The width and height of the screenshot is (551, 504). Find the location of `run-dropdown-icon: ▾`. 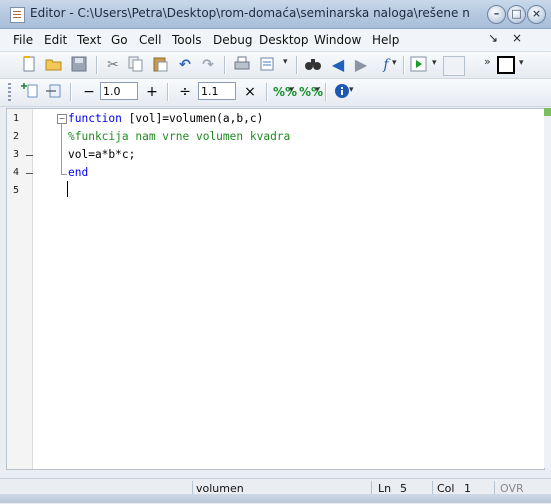

run-dropdown-icon: ▾ is located at coordinates (434, 63).